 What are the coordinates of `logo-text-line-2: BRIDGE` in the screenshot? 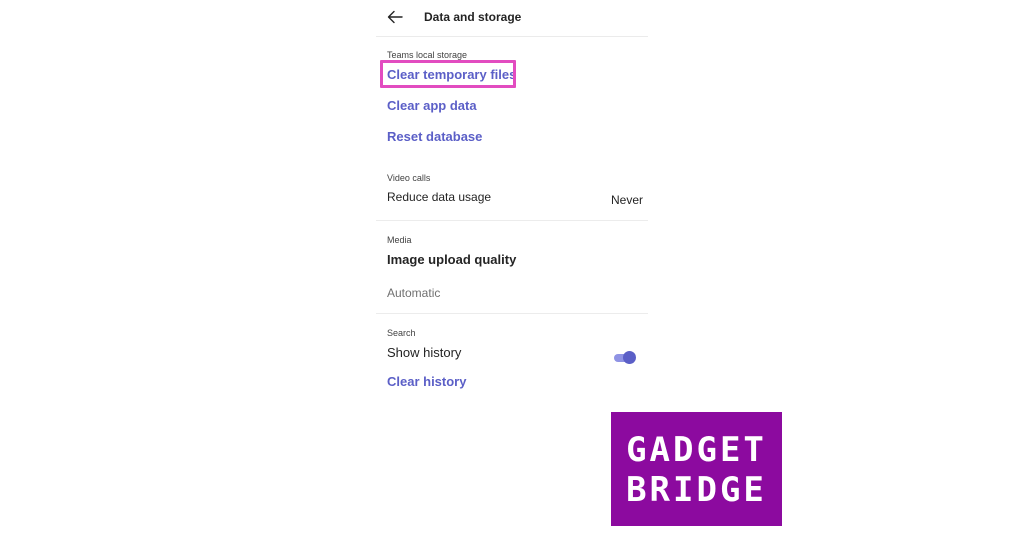 It's located at (696, 490).